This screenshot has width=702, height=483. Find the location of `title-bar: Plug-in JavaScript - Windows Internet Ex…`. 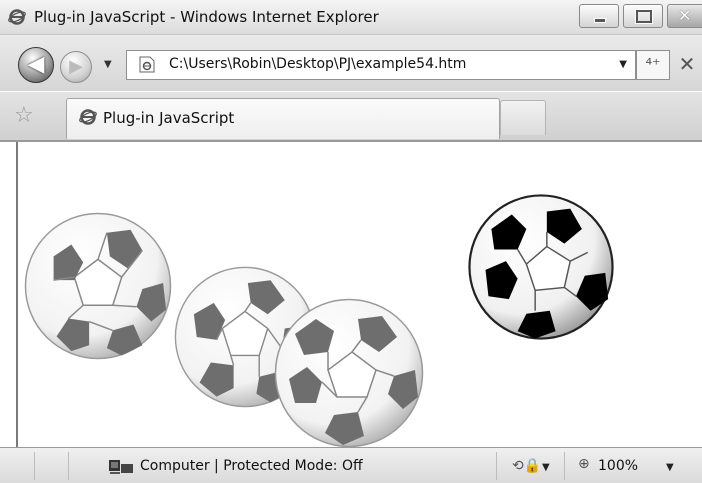

title-bar: Plug-in JavaScript - Windows Internet Ex… is located at coordinates (351, 17).